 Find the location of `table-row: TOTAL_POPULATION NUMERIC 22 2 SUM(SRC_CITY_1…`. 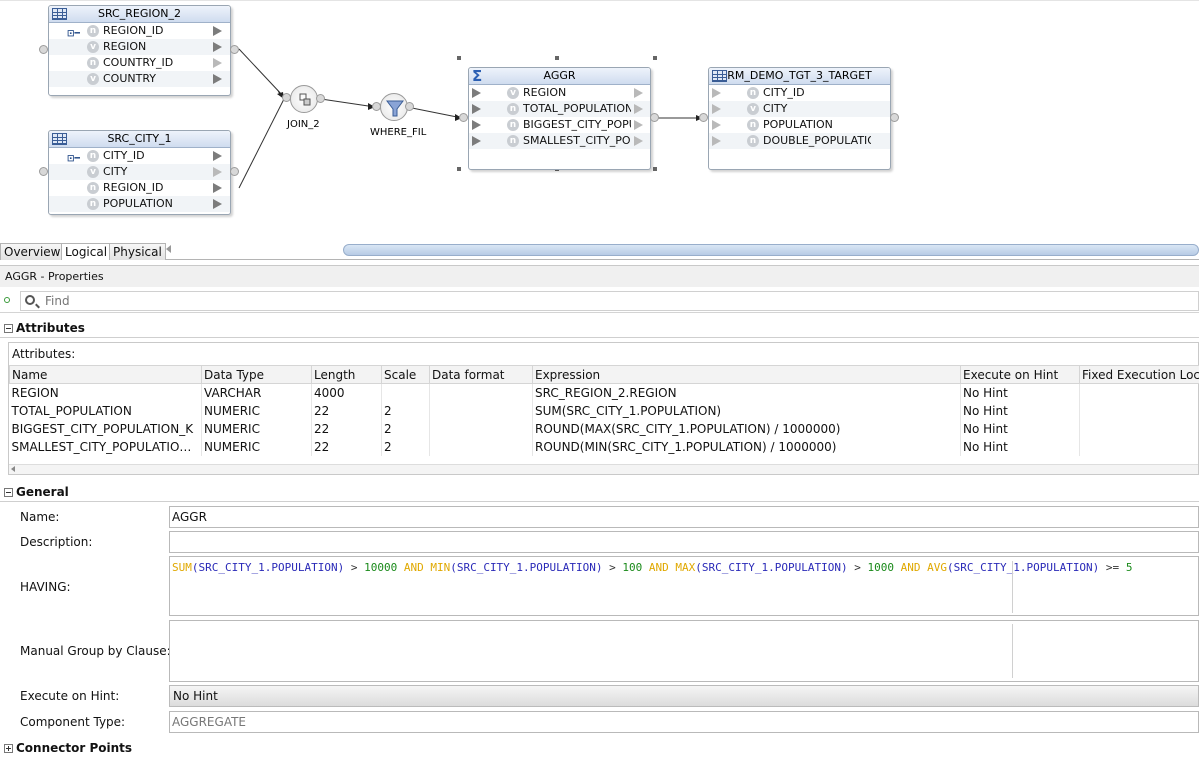

table-row: TOTAL_POPULATION NUMERIC 22 2 SUM(SRC_CITY_1… is located at coordinates (604, 410).